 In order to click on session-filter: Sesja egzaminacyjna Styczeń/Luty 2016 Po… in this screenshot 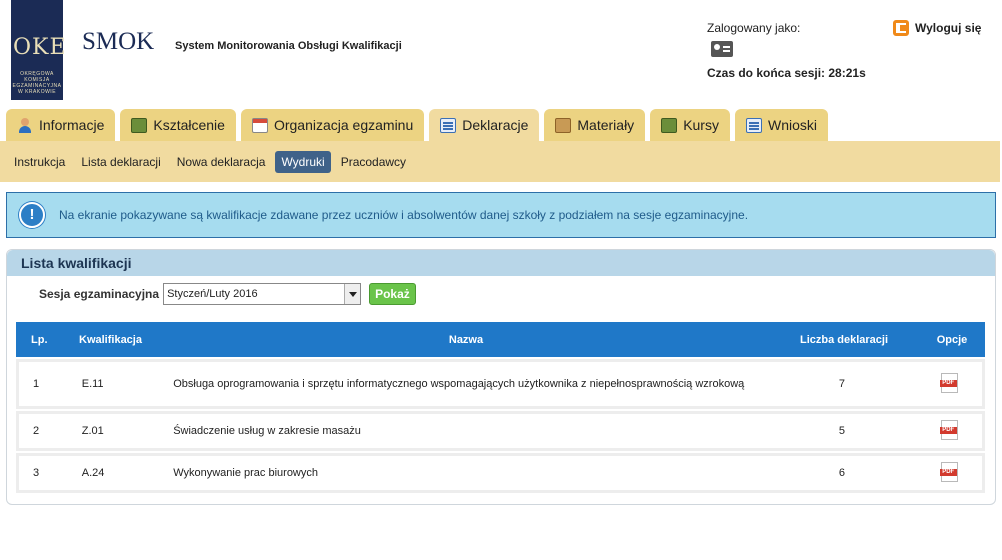, I will do `click(227, 294)`.